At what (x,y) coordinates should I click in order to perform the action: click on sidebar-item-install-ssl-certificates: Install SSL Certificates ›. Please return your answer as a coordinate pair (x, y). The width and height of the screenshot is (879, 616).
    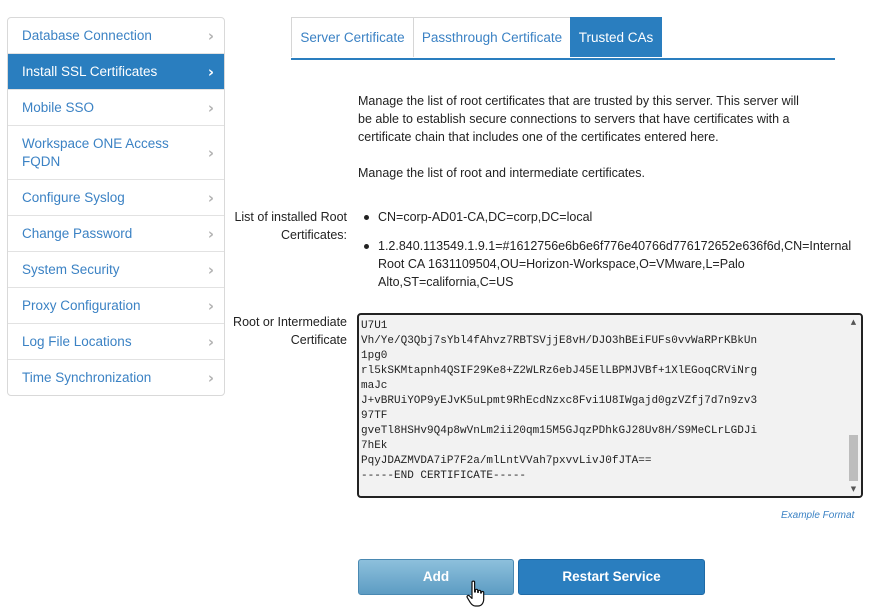
    Looking at the image, I should click on (116, 71).